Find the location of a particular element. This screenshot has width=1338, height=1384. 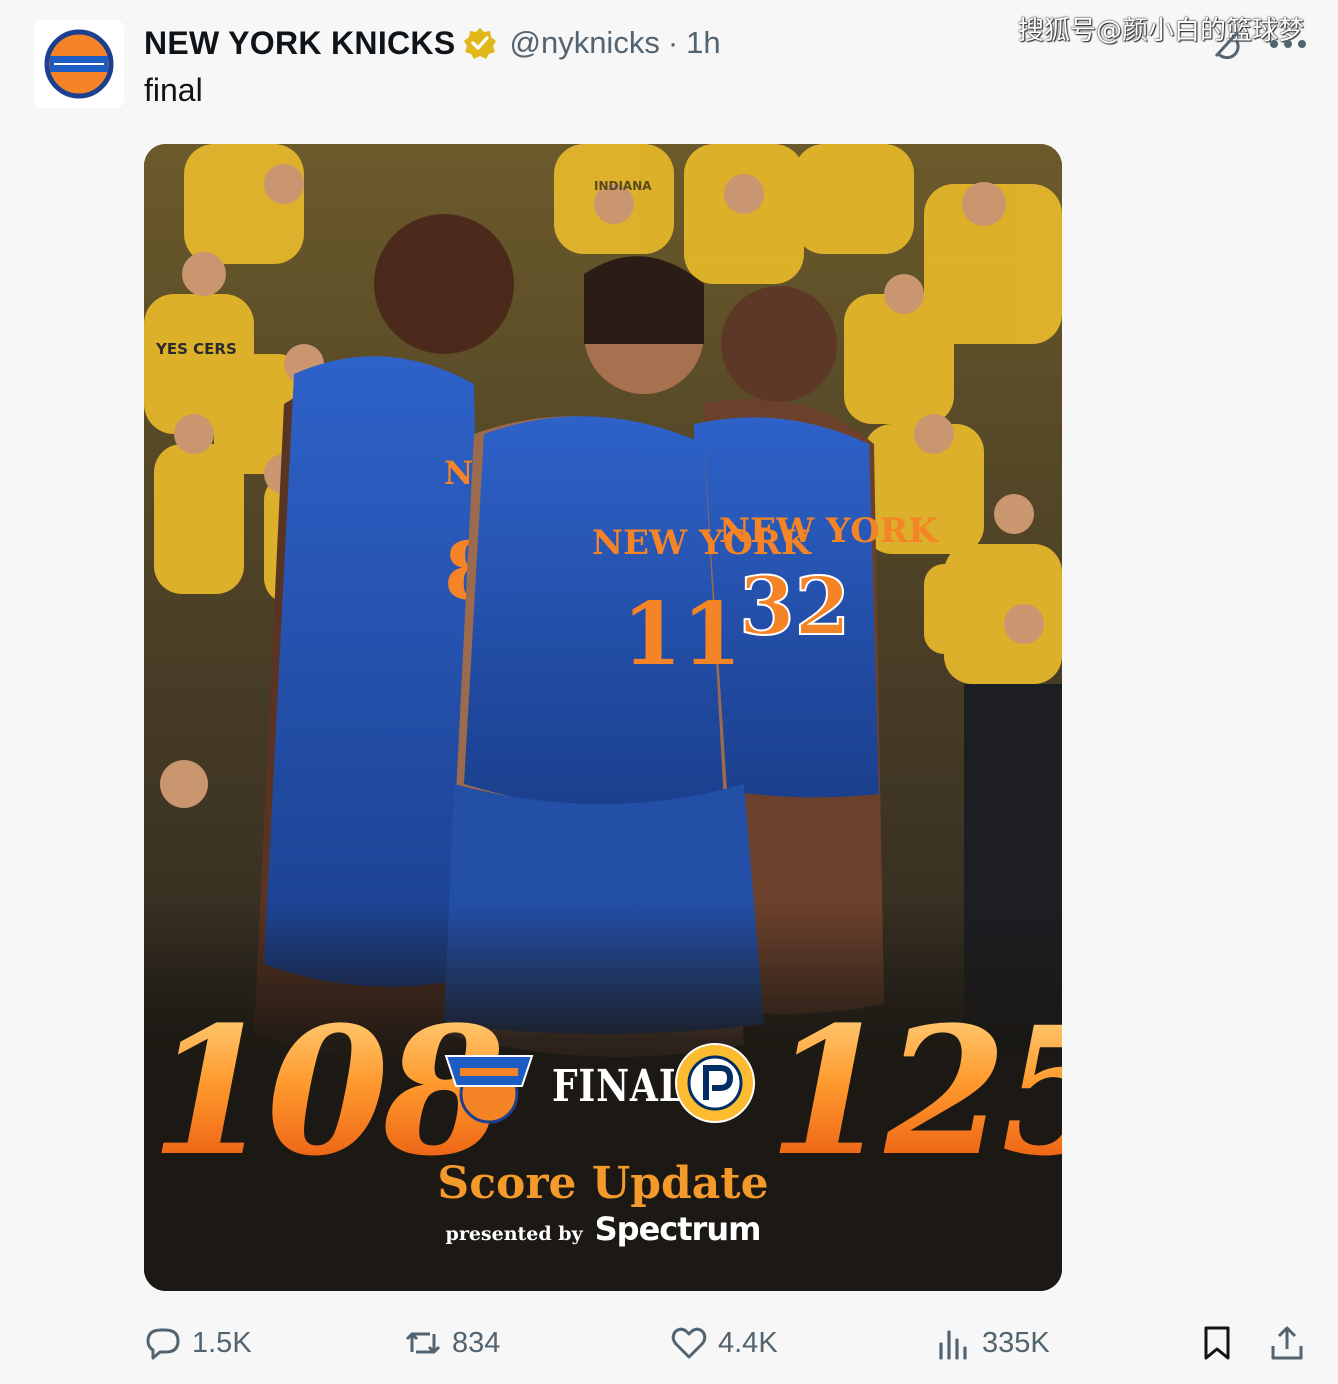

bookmark-button is located at coordinates (1217, 1343).